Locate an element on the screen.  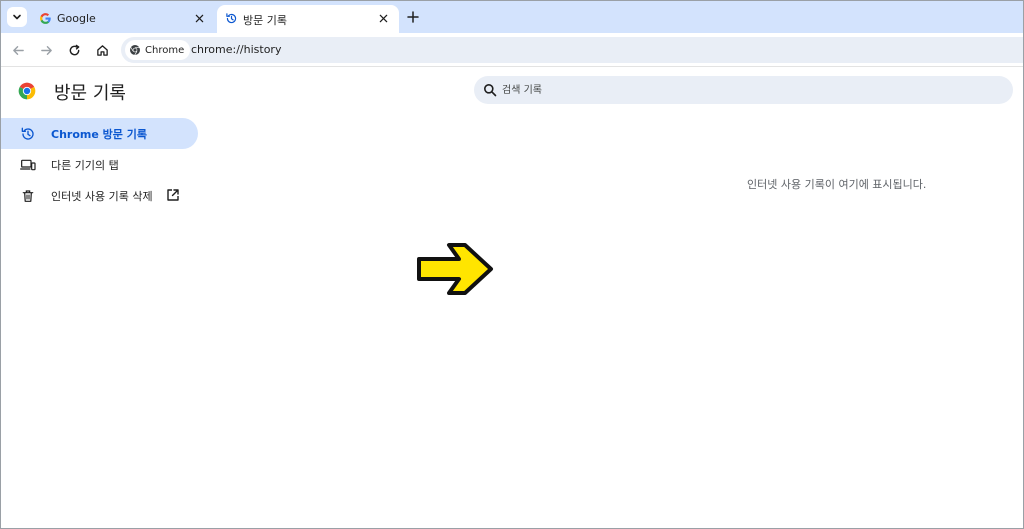
chevron-down-icon is located at coordinates (17, 17).